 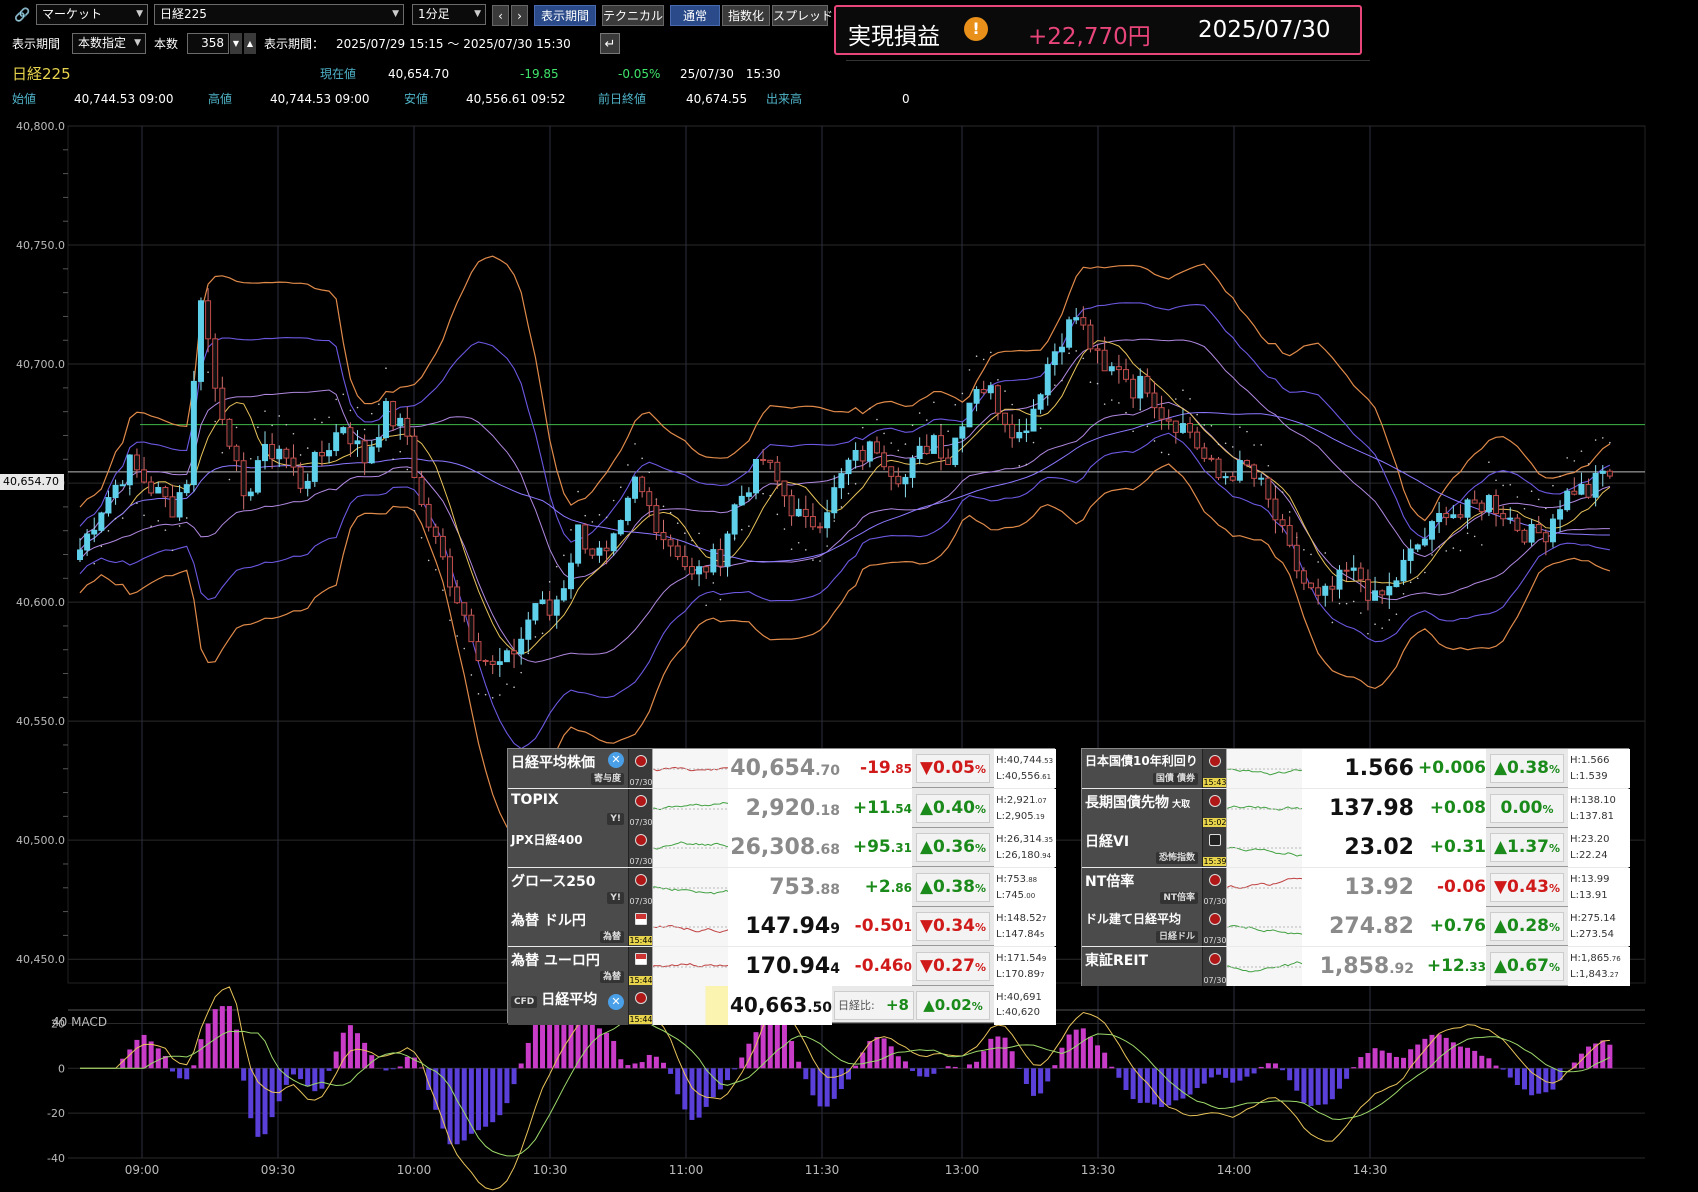 What do you see at coordinates (690, 1005) in the screenshot?
I see `cfd-sparkline` at bounding box center [690, 1005].